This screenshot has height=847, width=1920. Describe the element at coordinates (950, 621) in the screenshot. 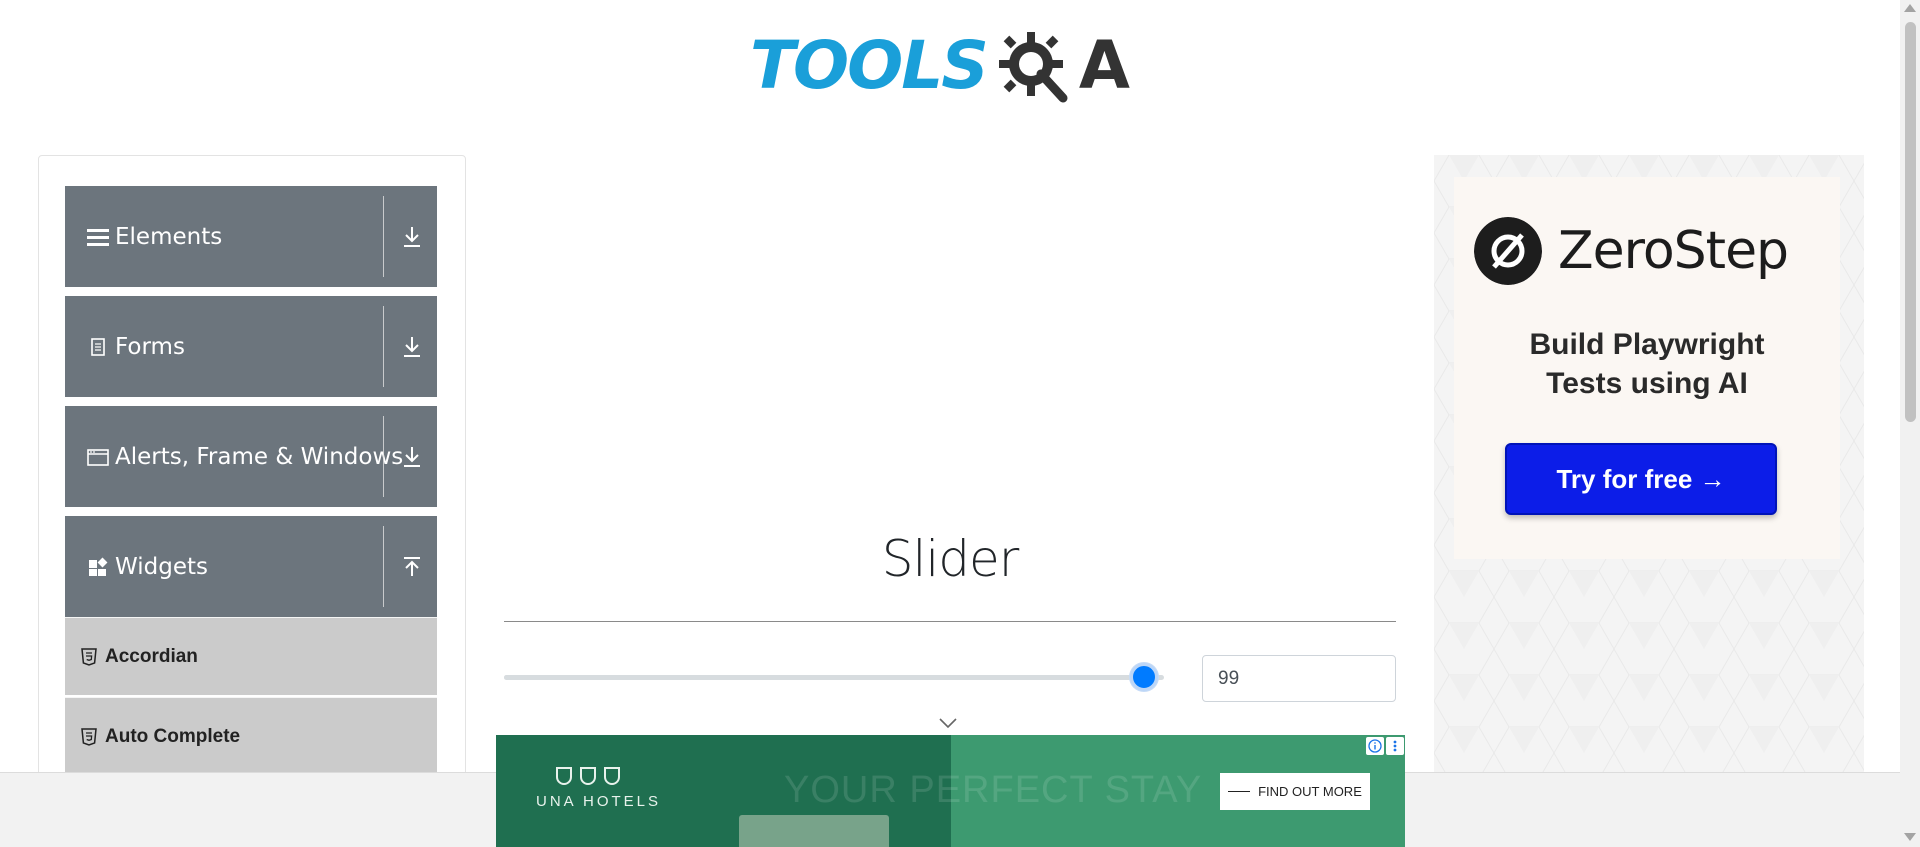

I see `title-divider` at that location.